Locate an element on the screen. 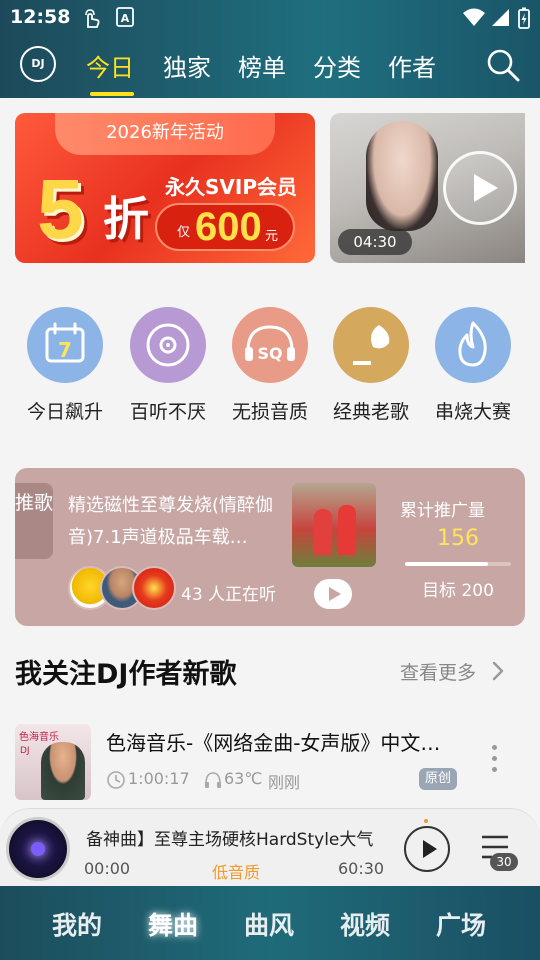  svg-text: SQ is located at coordinates (269, 353).